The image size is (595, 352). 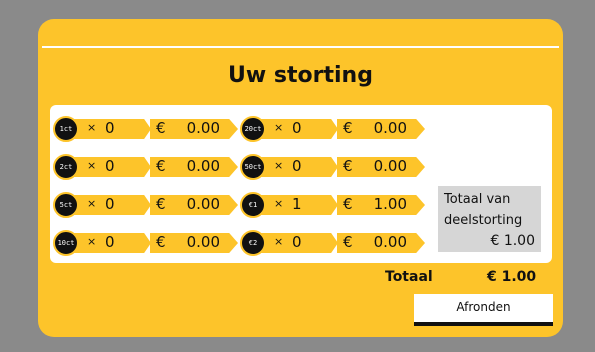 I want to click on amount-field: € 1.00, so click(x=381, y=205).